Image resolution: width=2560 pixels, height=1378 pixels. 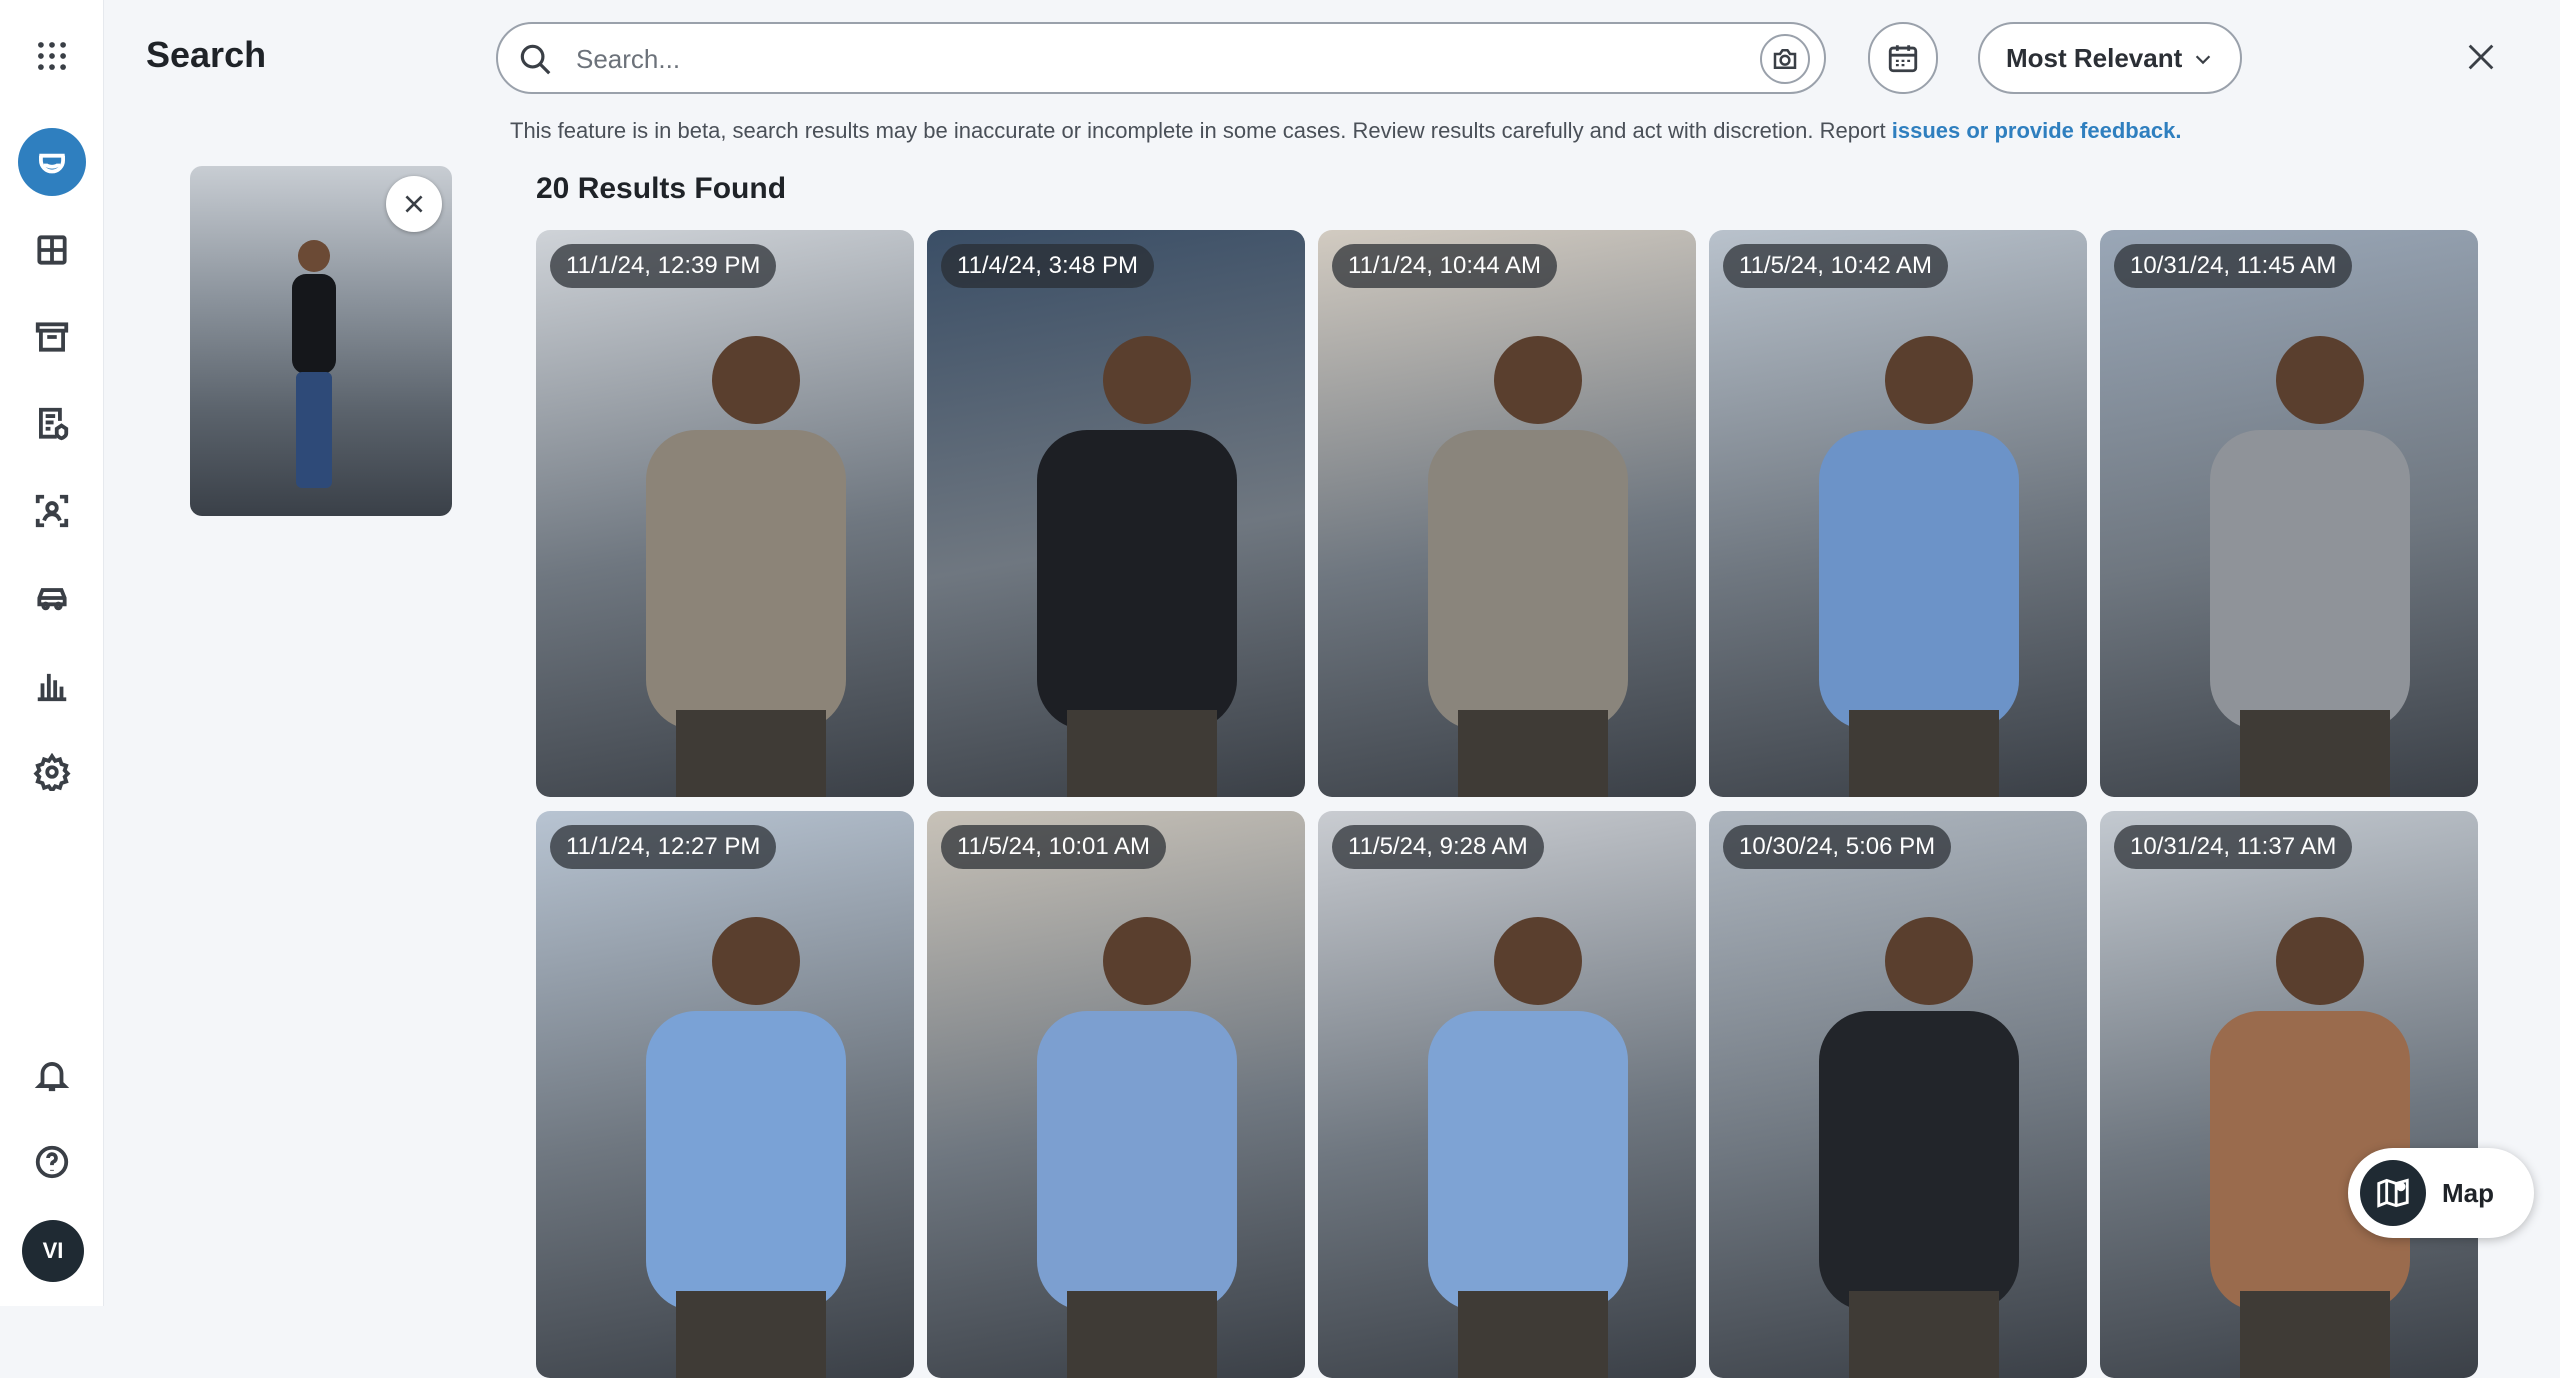 I want to click on people-detection-icon, so click(x=52, y=511).